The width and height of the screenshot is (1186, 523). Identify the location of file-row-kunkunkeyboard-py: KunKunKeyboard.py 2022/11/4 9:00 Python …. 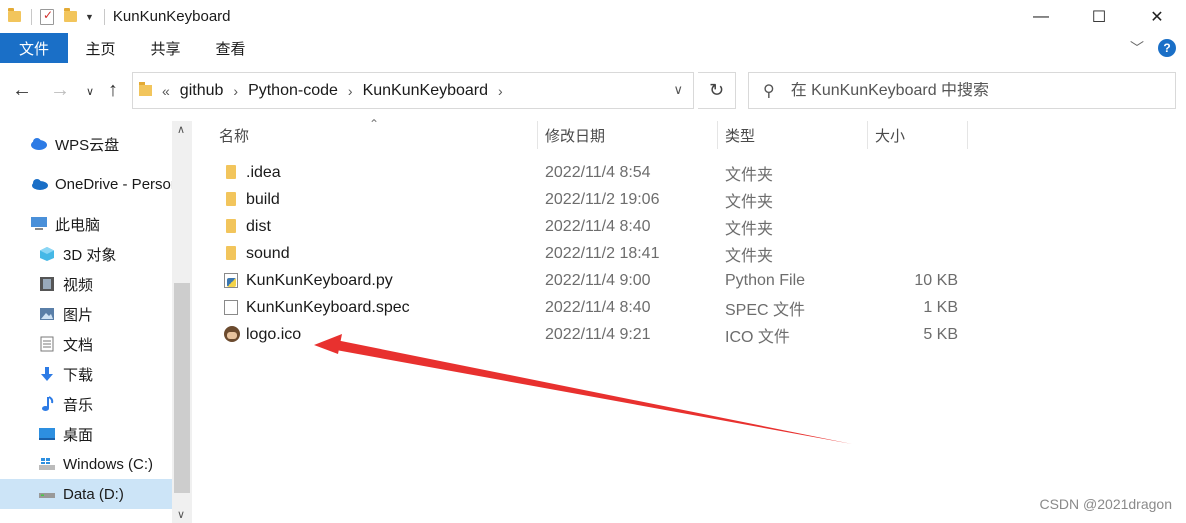
(689, 280).